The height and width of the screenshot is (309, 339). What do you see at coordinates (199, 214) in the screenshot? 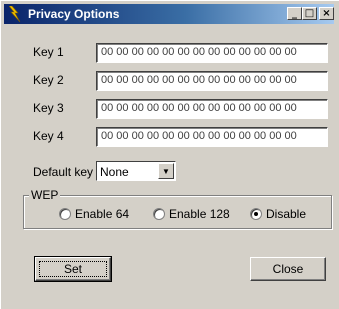
I see `radio-enable-128-label: Enable 128` at bounding box center [199, 214].